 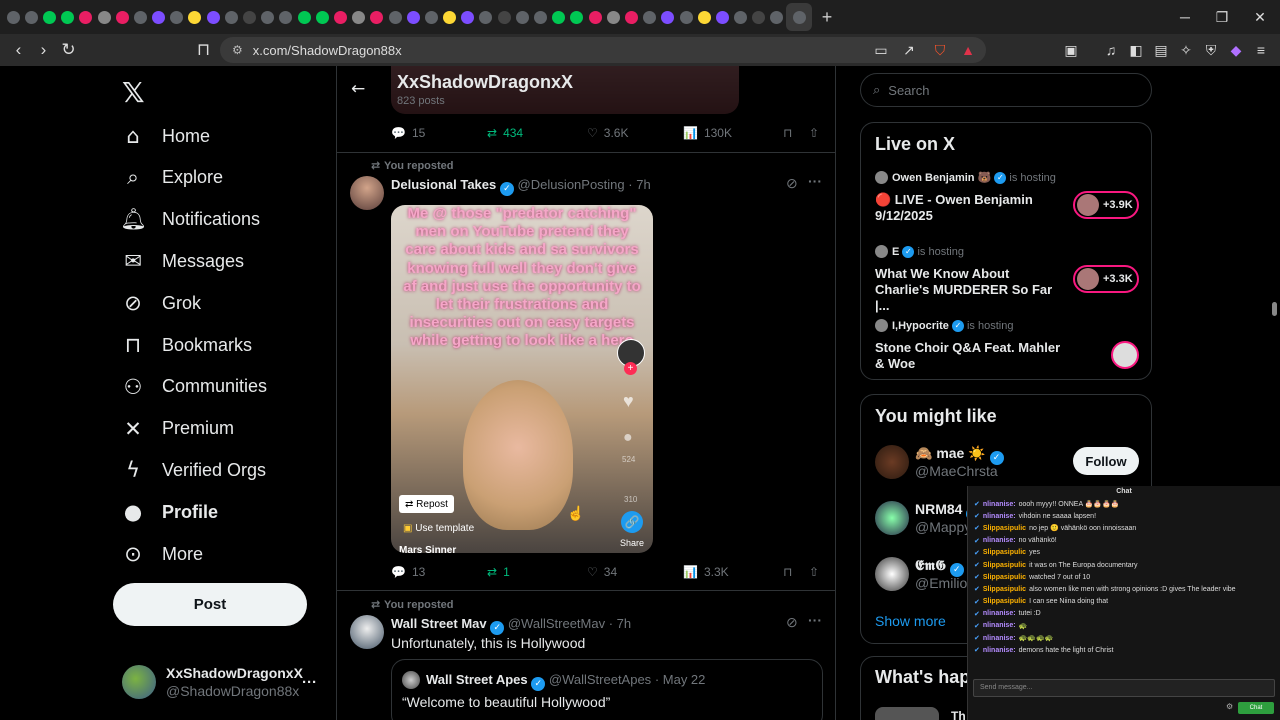 I want to click on nav-item-profile: ● Profile, so click(x=169, y=512).